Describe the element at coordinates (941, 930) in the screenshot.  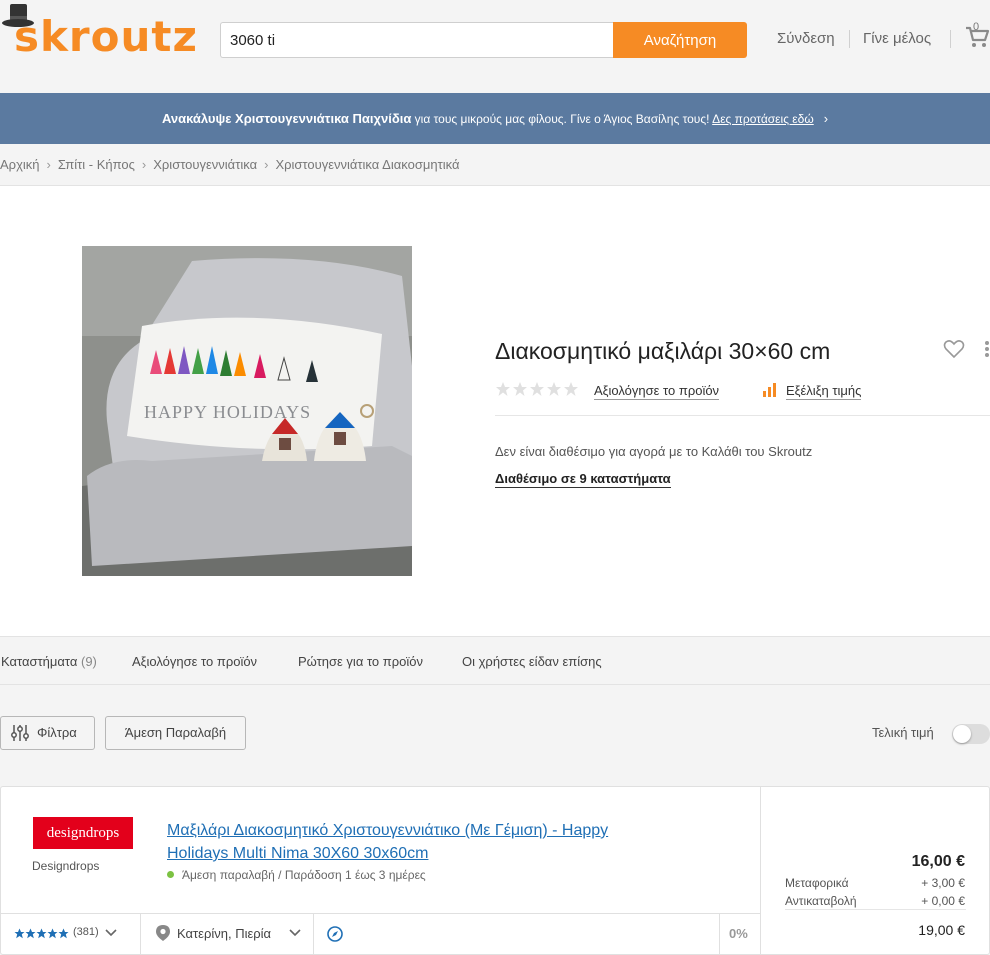
I see `offer-total: 19,00 €` at that location.